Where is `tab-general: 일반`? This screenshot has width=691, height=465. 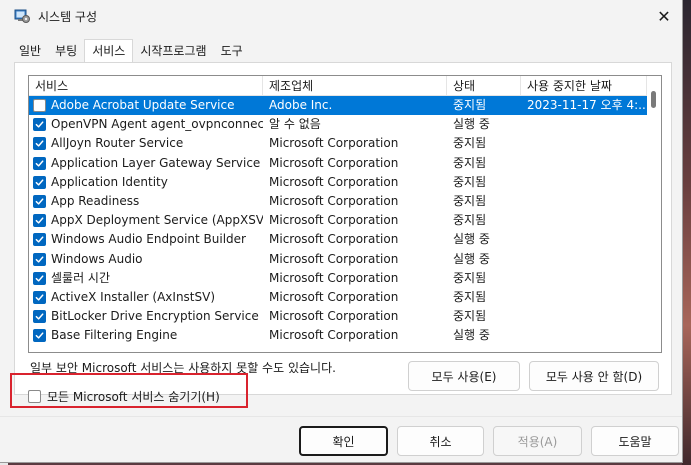
tab-general: 일반 is located at coordinates (30, 51).